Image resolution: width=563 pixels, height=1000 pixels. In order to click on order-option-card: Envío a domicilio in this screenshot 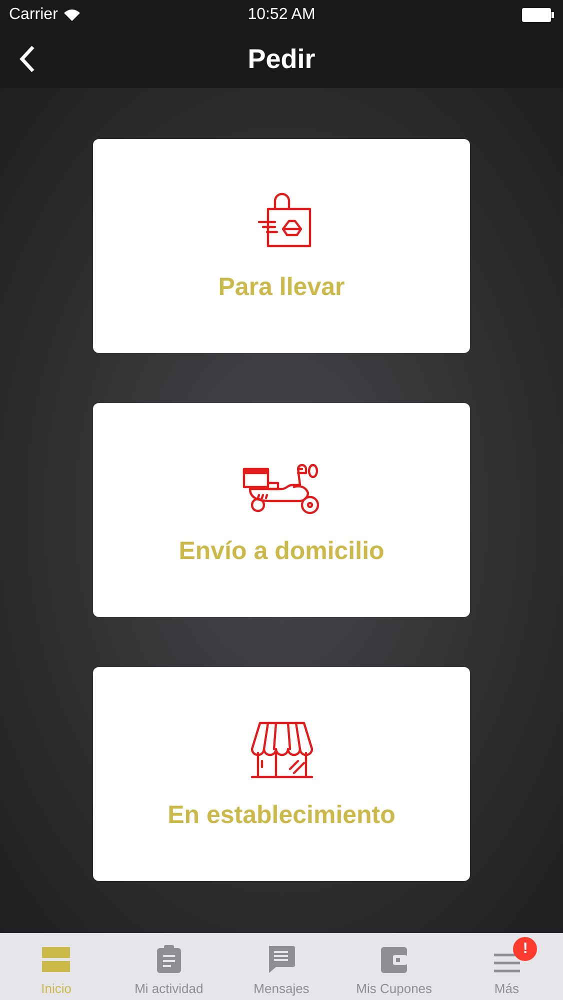, I will do `click(281, 510)`.